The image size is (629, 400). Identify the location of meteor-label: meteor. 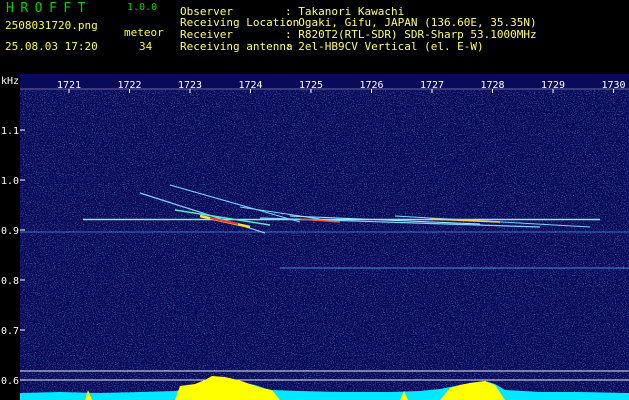
(144, 32).